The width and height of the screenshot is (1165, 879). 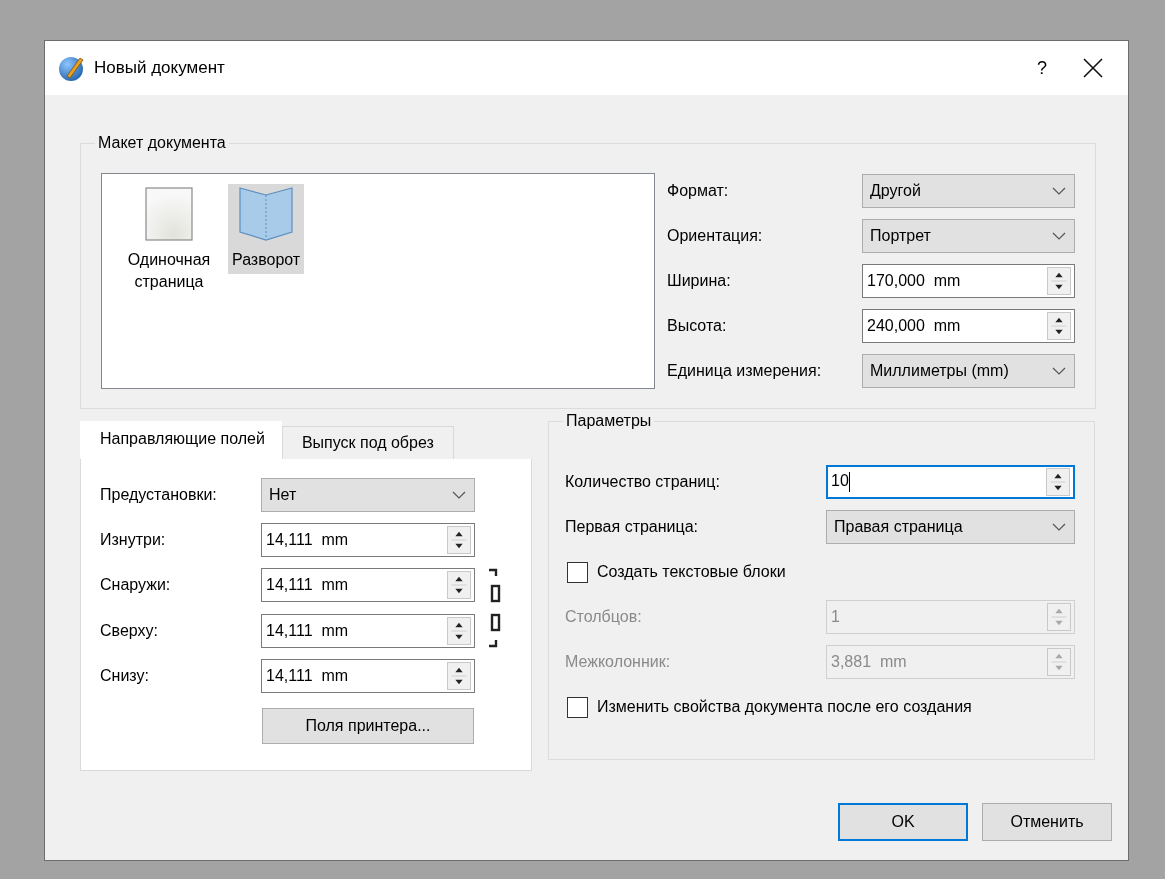 I want to click on field-label: Единица измерения:, so click(x=745, y=371).